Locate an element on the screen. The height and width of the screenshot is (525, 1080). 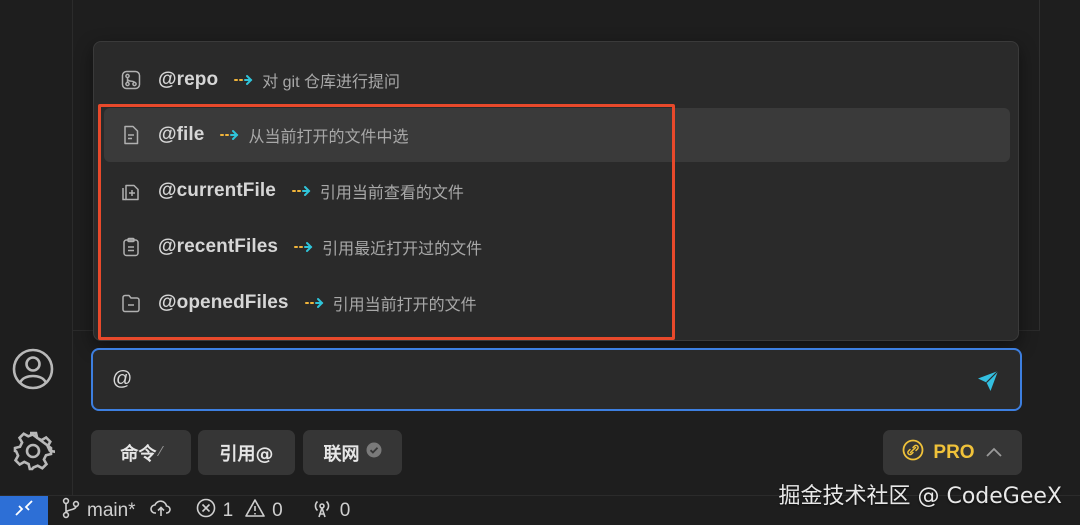
account-icon is located at coordinates (33, 369).